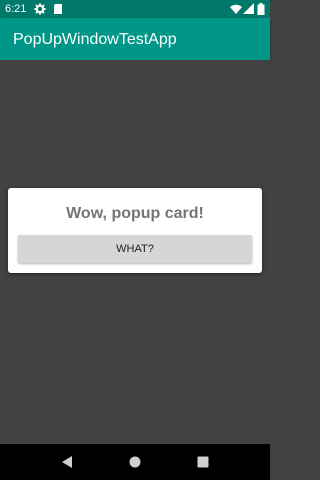  I want to click on back-icon, so click(67, 462).